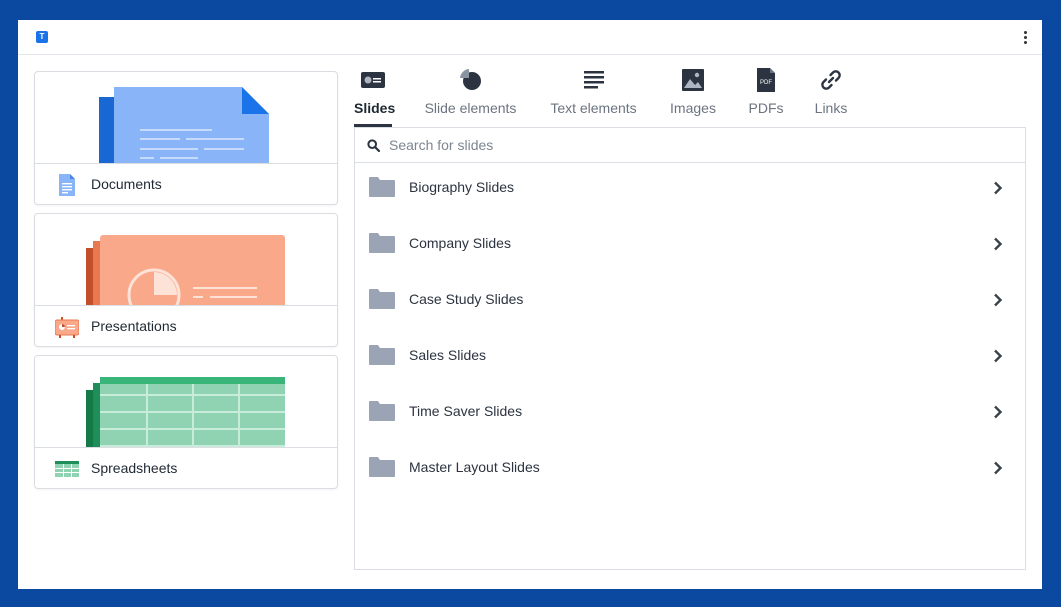  Describe the element at coordinates (375, 108) in the screenshot. I see `tab-slides-label: Slides` at that location.